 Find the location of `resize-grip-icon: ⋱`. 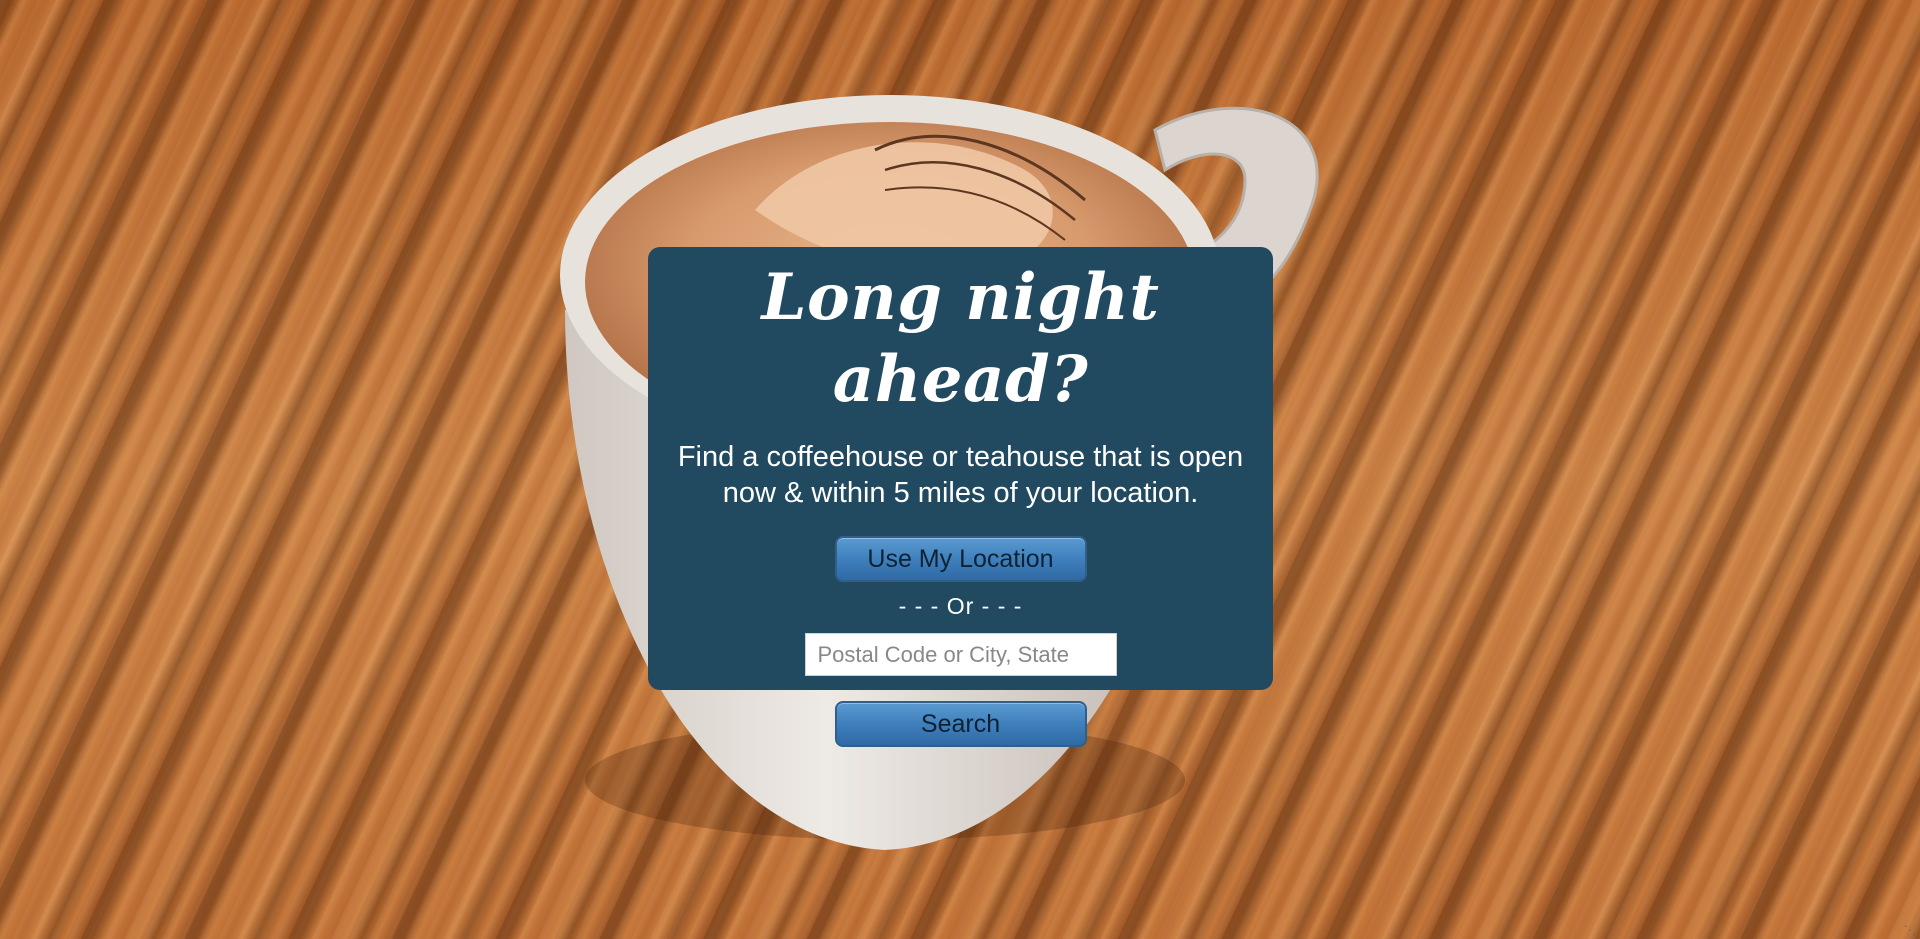

resize-grip-icon: ⋱ is located at coordinates (1911, 930).